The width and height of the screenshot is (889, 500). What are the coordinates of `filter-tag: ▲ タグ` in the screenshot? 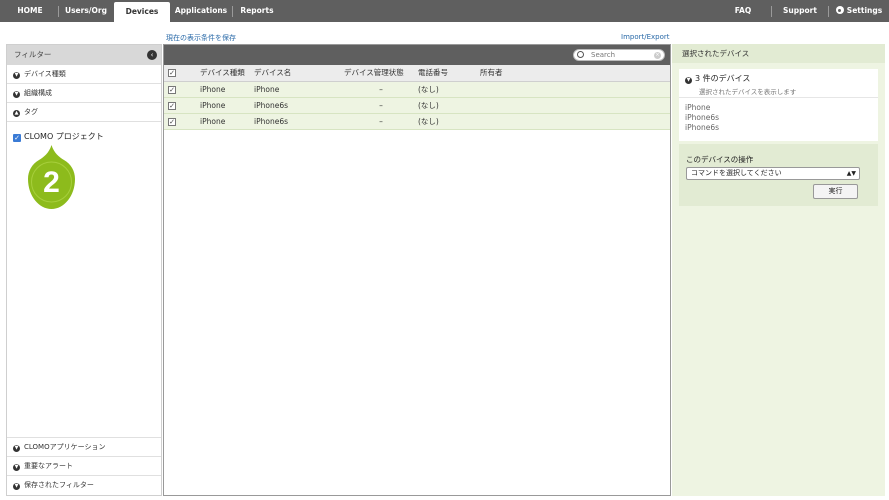 It's located at (84, 112).